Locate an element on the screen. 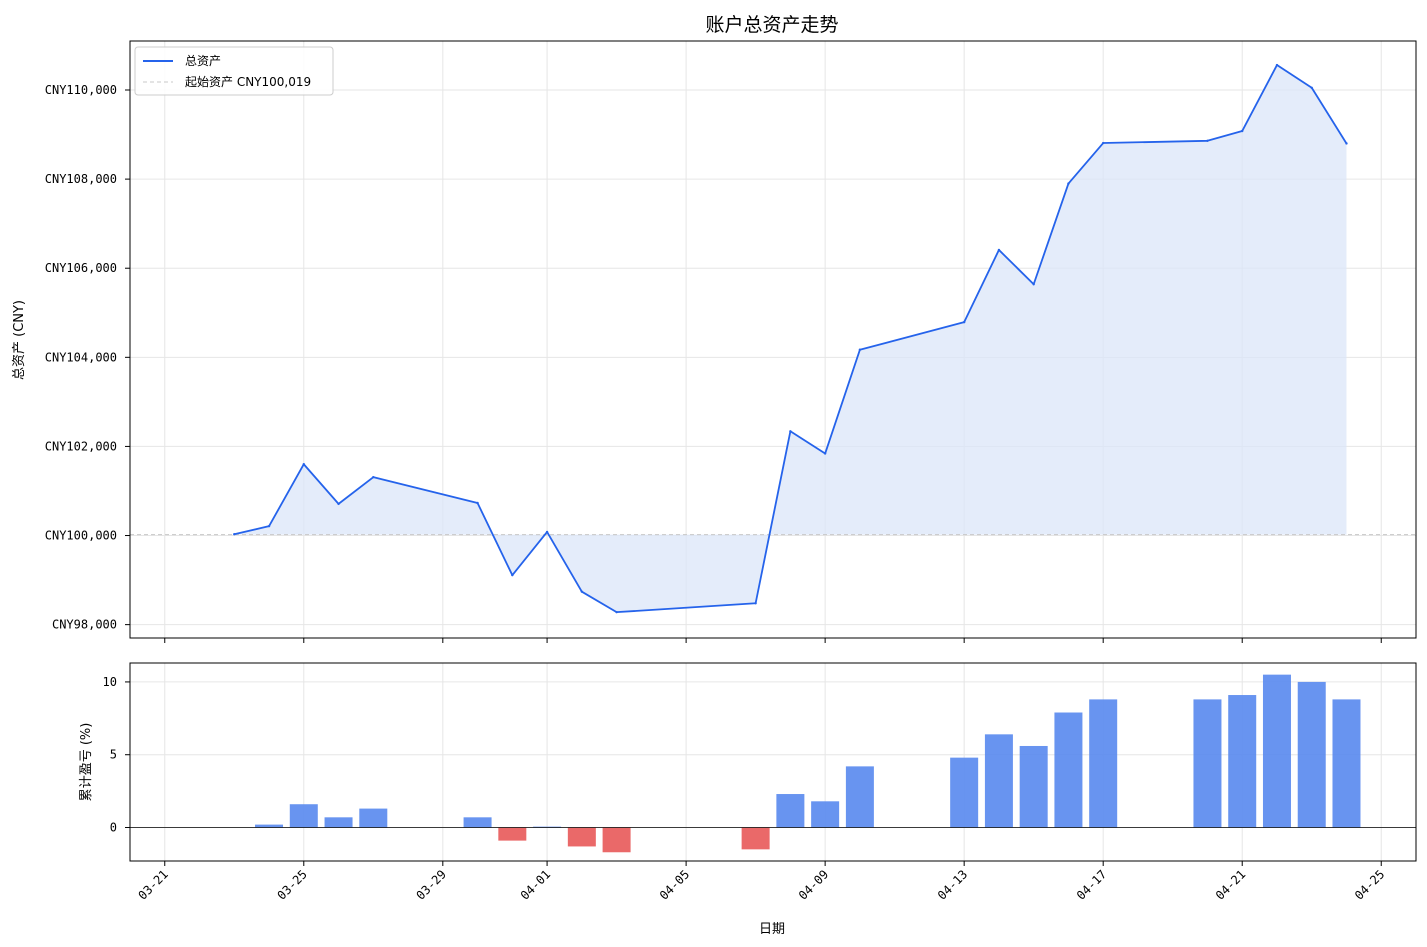  top-y-axis-title: 总资产 (CNY) is located at coordinates (19, 340).